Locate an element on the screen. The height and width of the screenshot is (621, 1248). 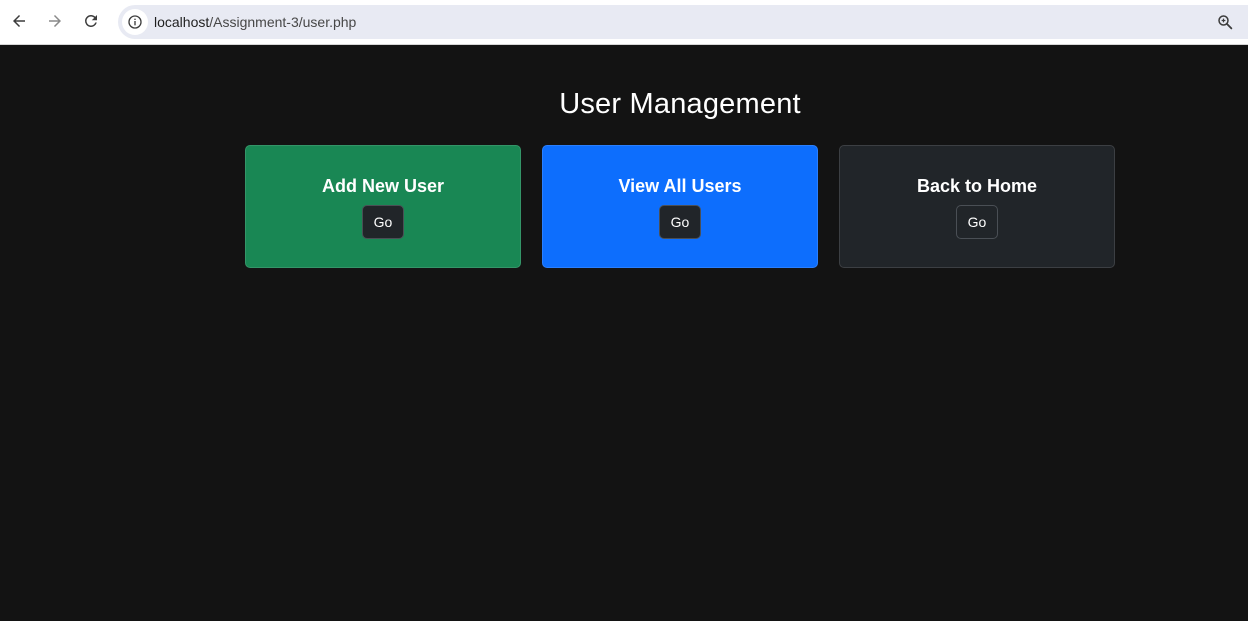
reload-icon is located at coordinates (91, 21).